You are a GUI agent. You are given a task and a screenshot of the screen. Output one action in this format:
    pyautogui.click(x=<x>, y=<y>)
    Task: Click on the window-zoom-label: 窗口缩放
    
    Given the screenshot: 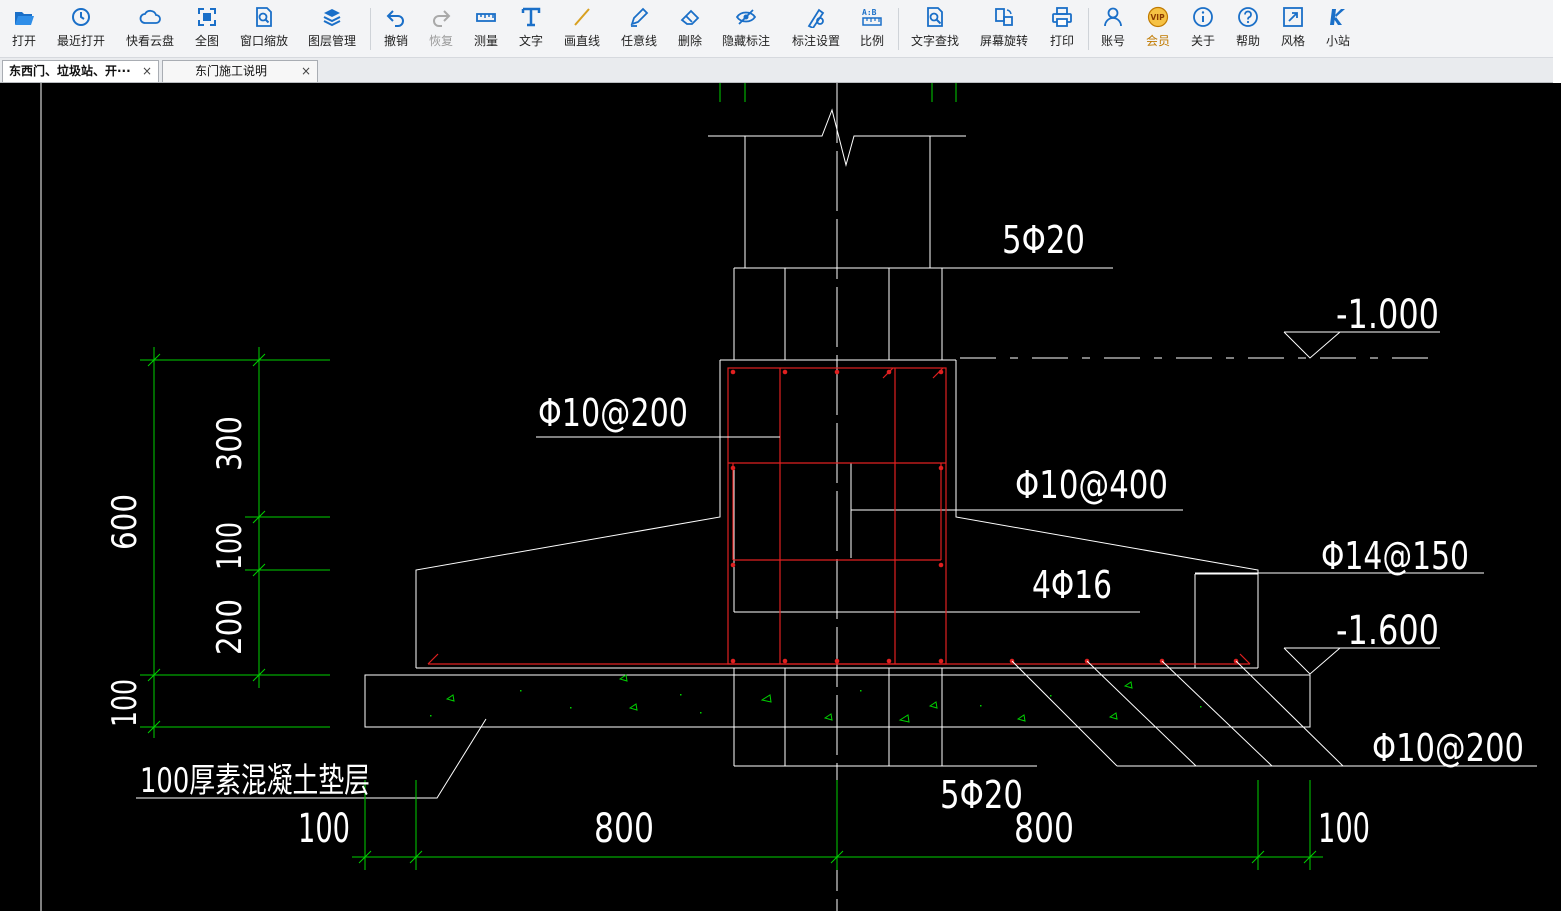 What is the action you would take?
    pyautogui.click(x=263, y=41)
    